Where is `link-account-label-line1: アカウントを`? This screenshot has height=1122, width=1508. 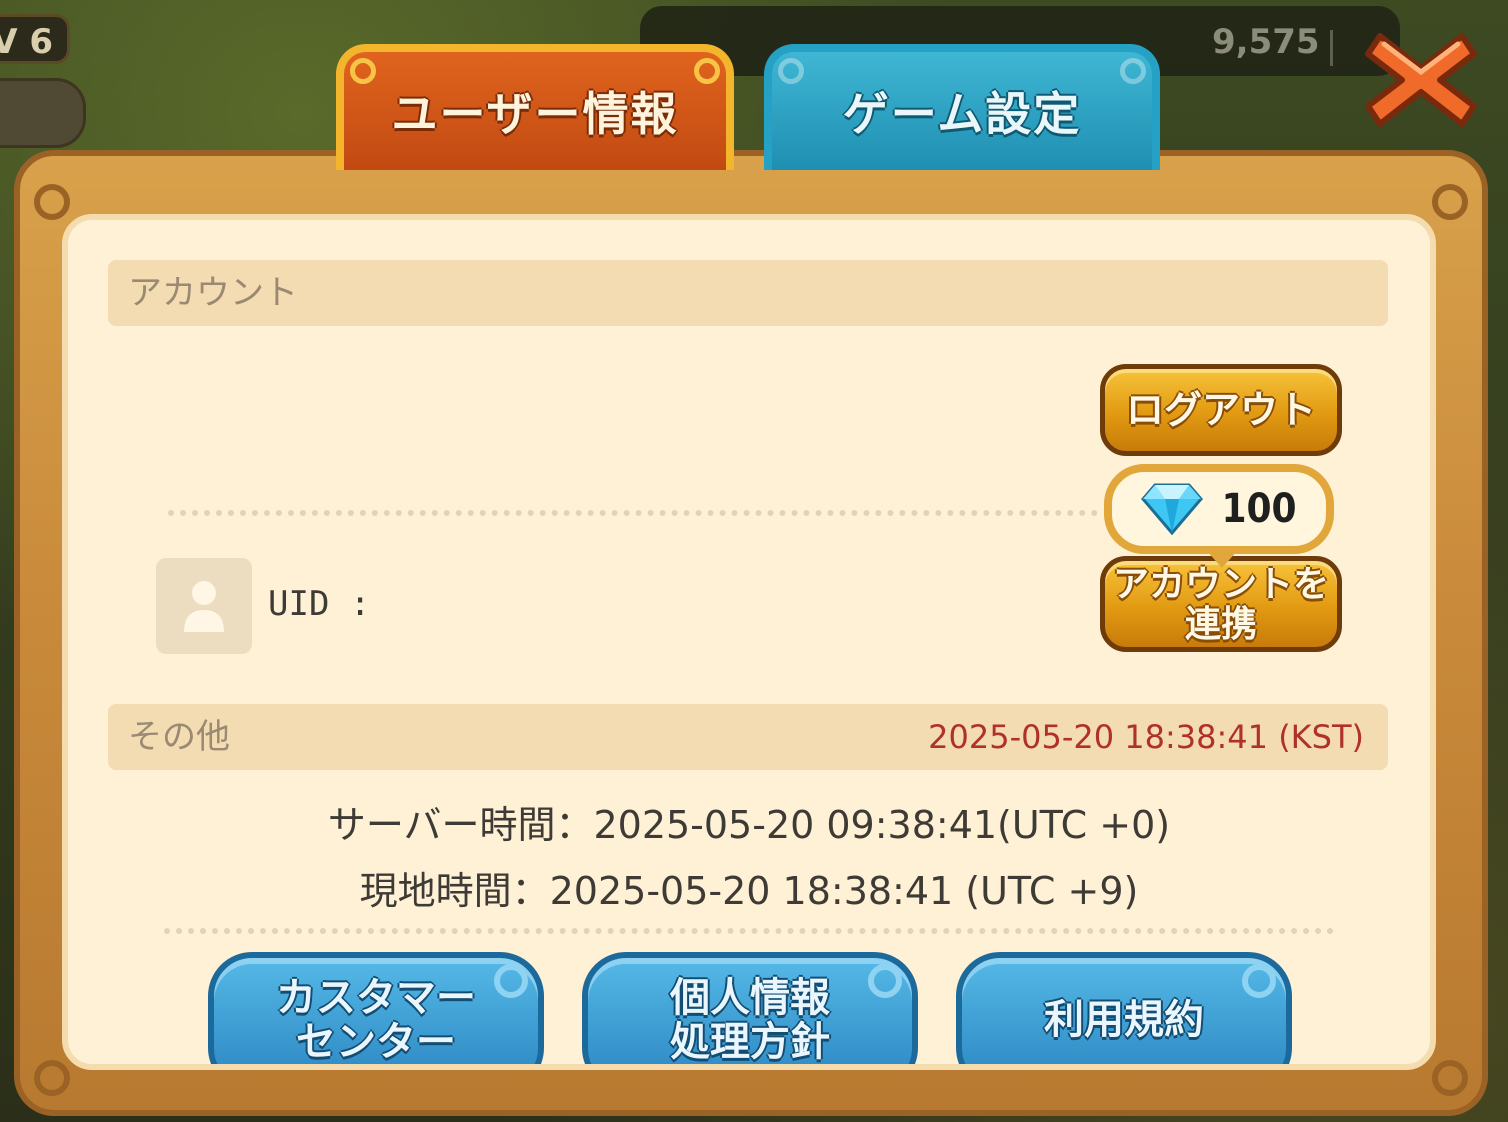
link-account-label-line1: アカウントを is located at coordinates (1220, 584).